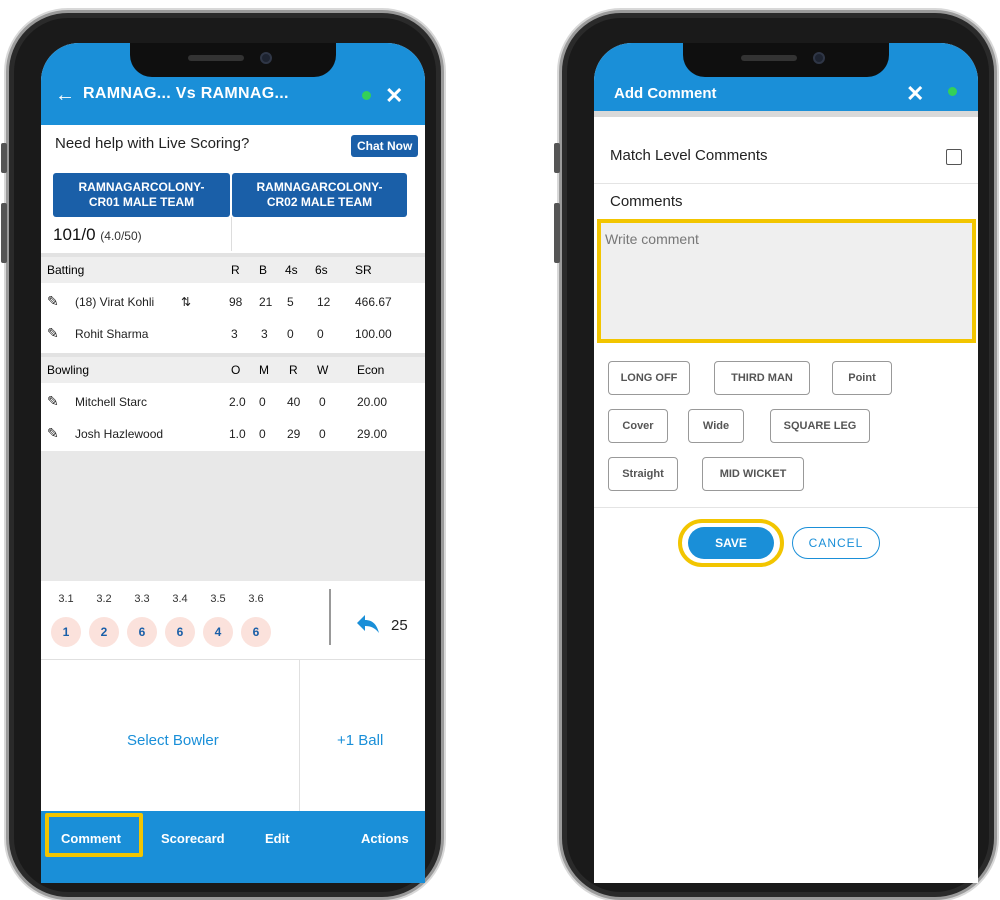 This screenshot has width=1000, height=900. What do you see at coordinates (290, 302) in the screenshot?
I see `batter-fours: 5` at bounding box center [290, 302].